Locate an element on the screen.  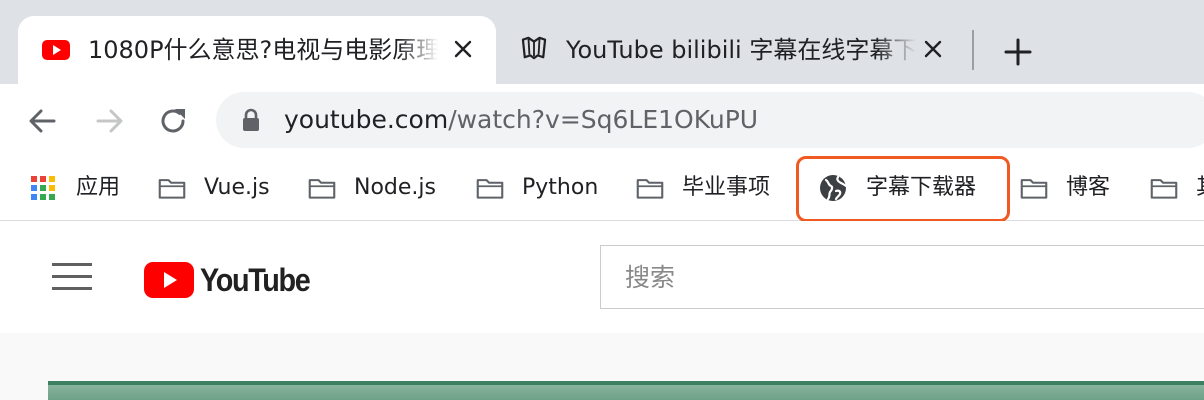
youtube-wordmark: YouTube is located at coordinates (255, 279).